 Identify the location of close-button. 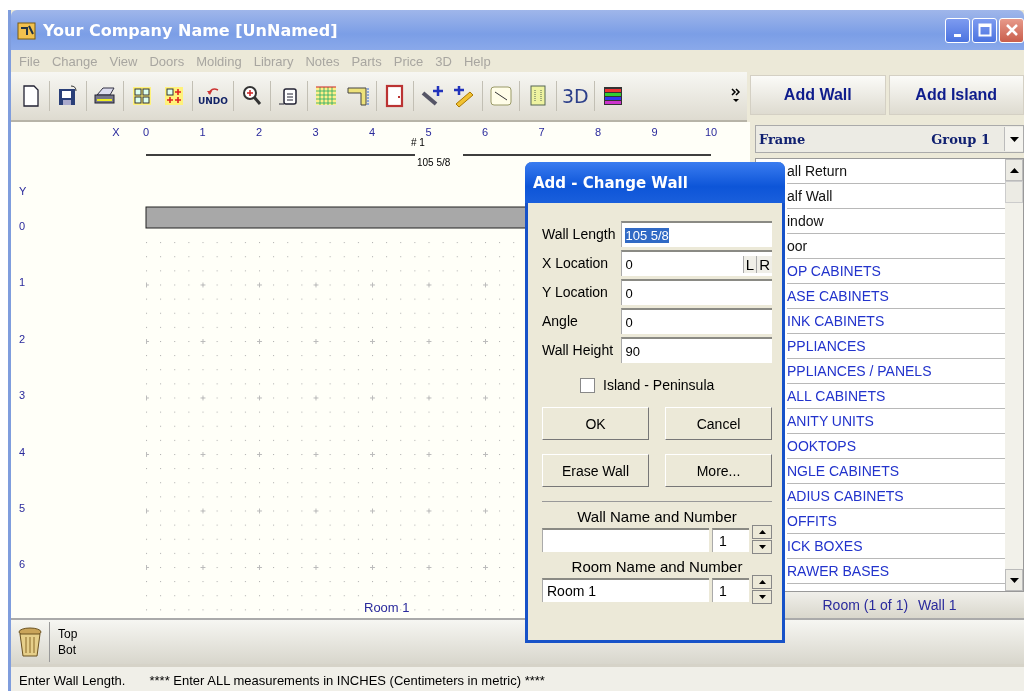
(1011, 30).